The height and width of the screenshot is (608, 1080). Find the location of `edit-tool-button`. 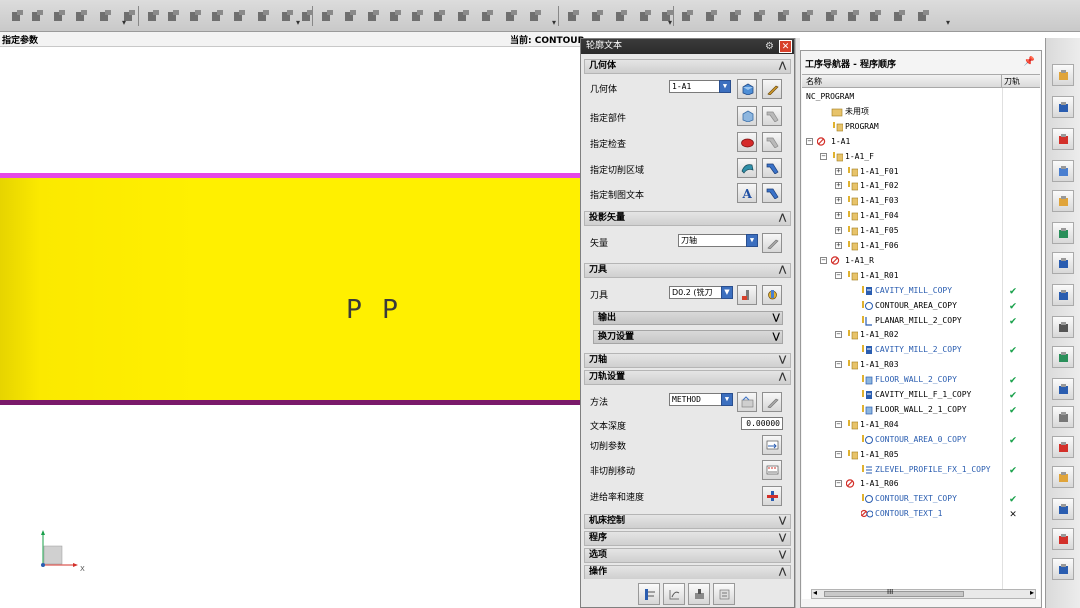

edit-tool-button is located at coordinates (772, 295).